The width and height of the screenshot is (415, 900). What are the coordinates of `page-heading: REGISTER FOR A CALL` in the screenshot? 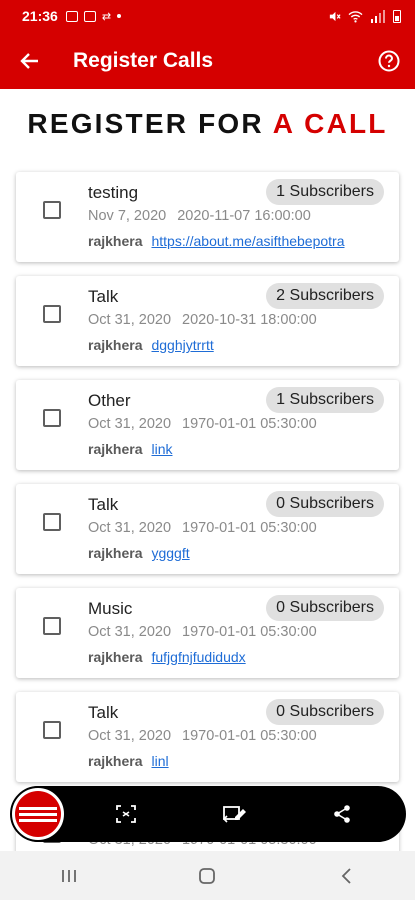 It's located at (207, 124).